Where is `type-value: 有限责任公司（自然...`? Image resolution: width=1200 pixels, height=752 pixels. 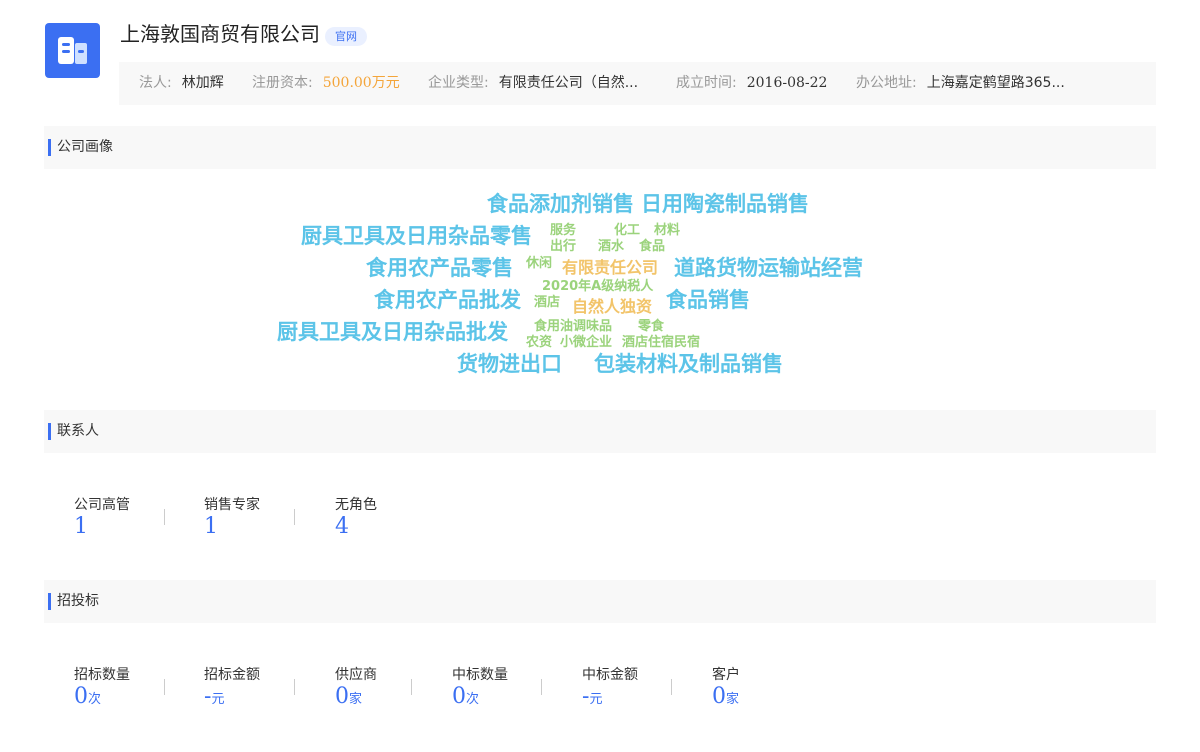 type-value: 有限责任公司（自然... is located at coordinates (568, 83).